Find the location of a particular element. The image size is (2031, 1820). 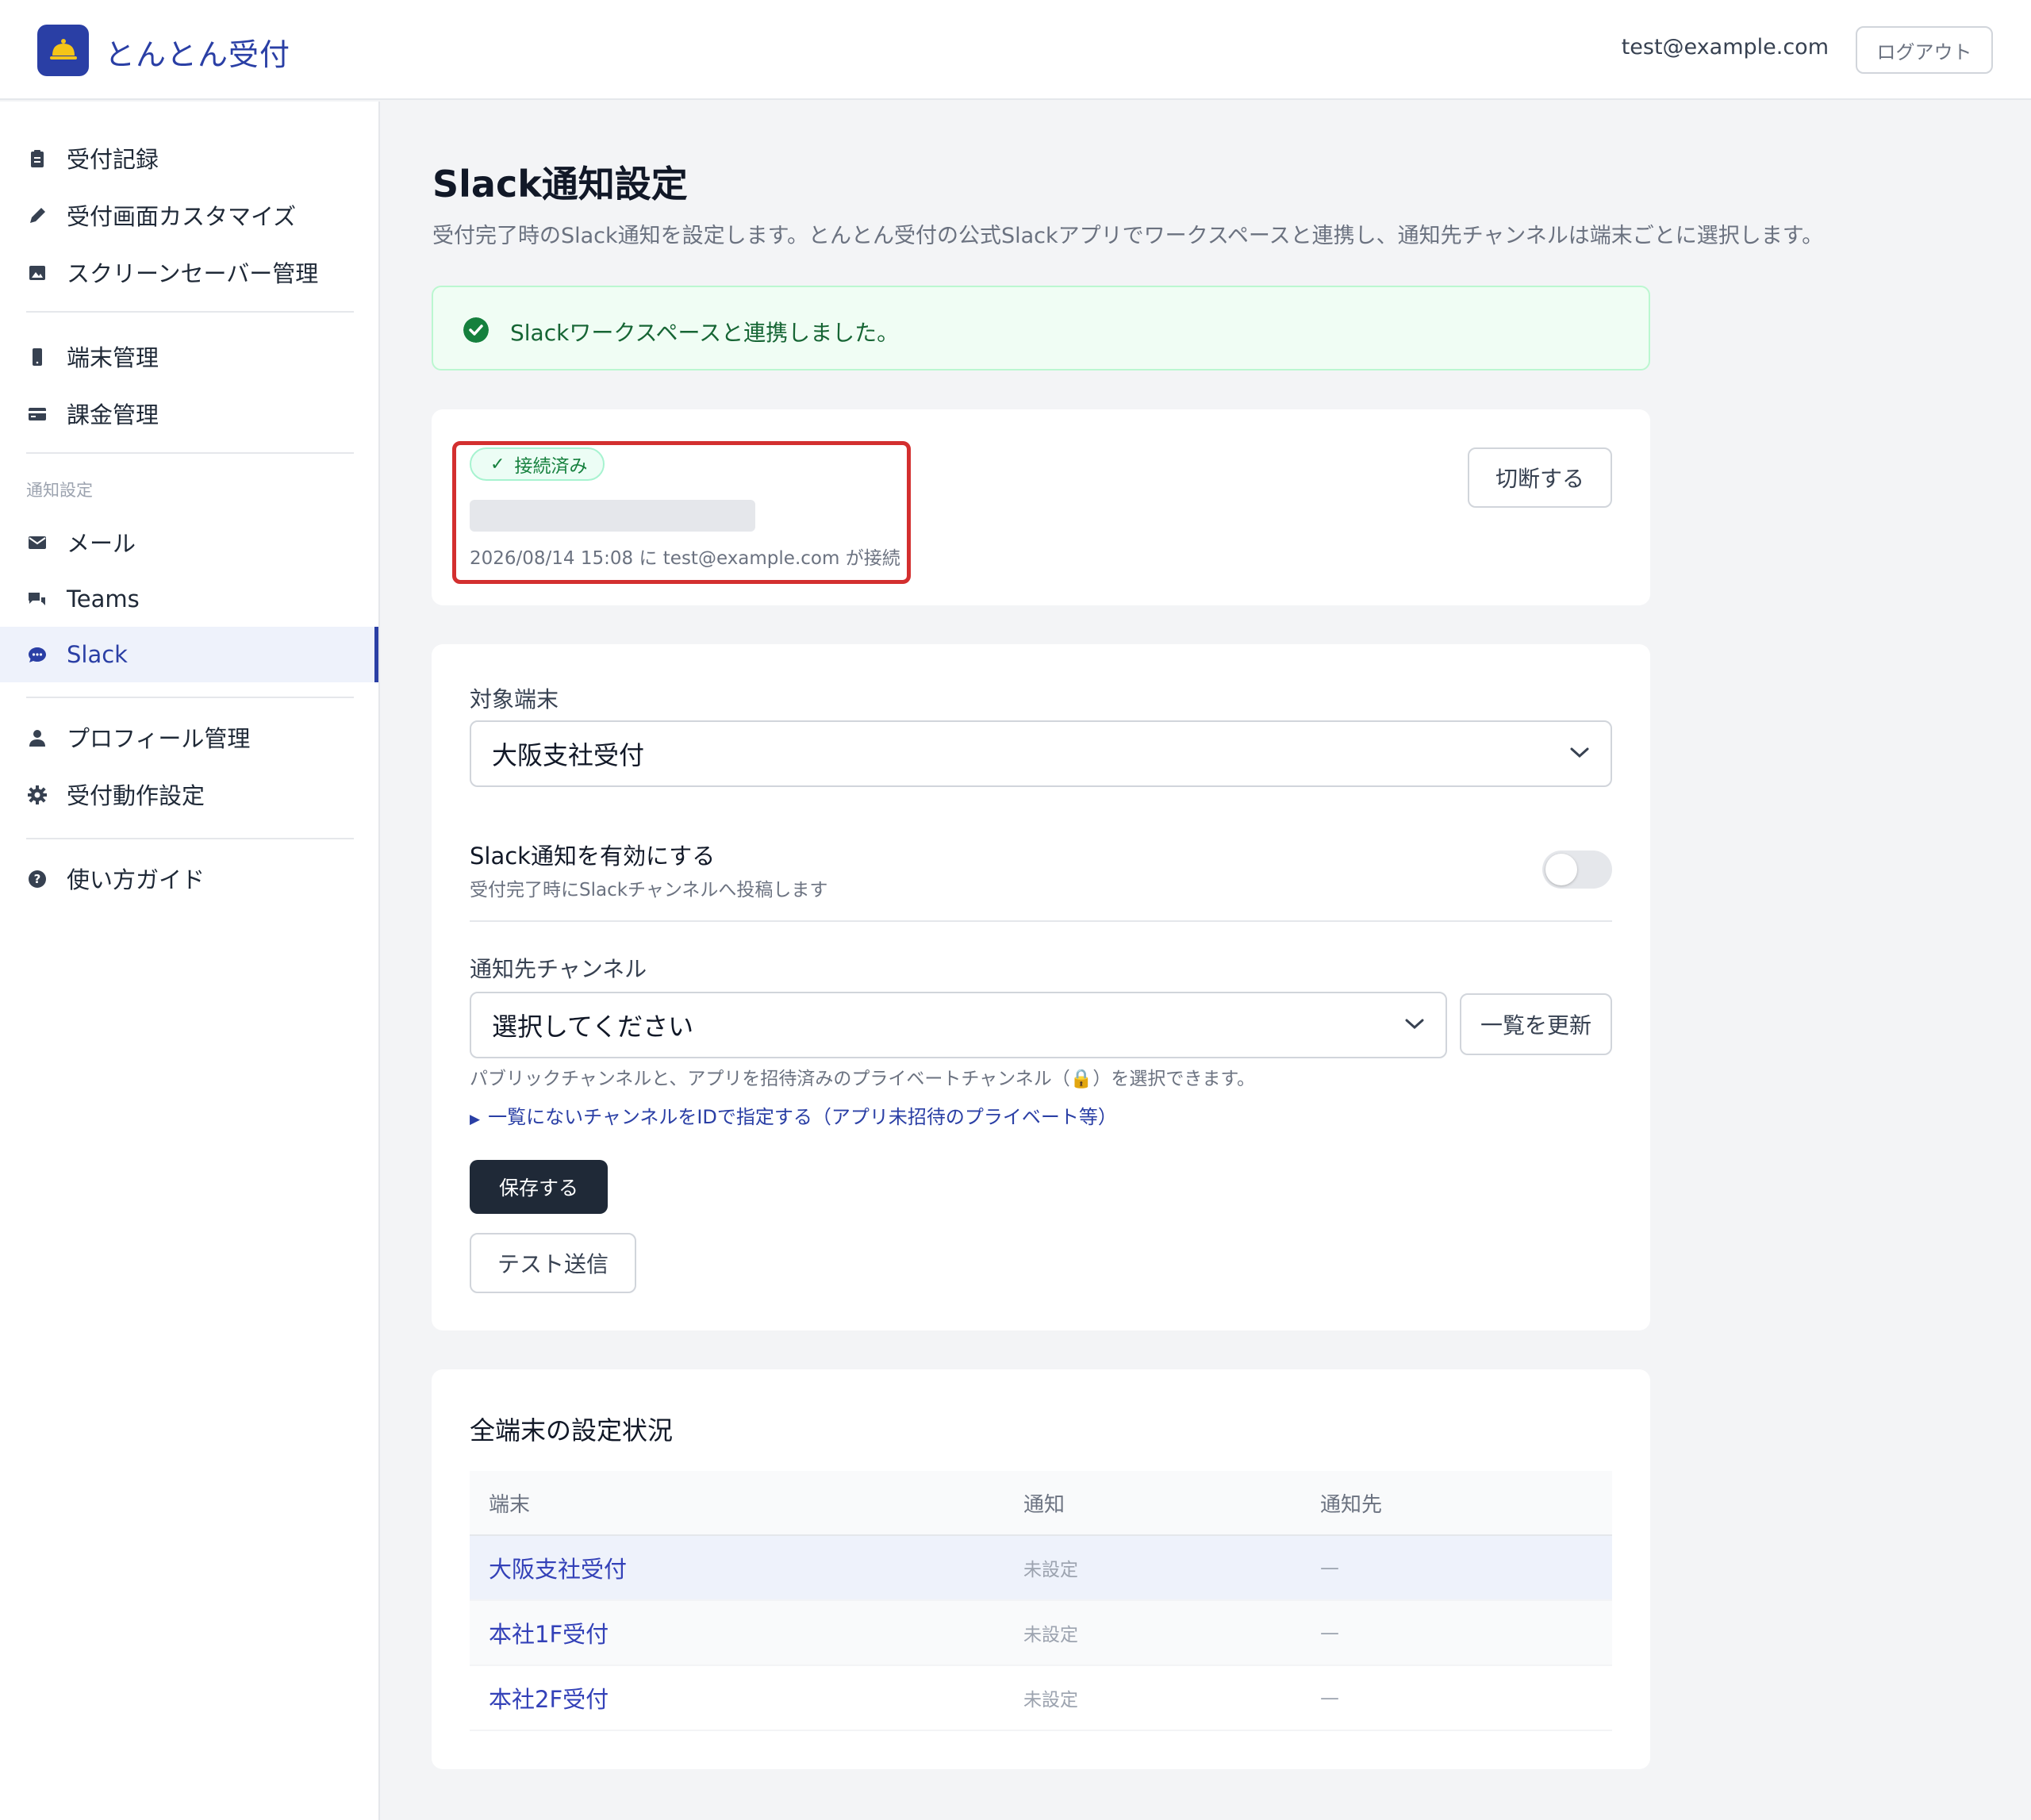

credit-card-icon is located at coordinates (37, 414).